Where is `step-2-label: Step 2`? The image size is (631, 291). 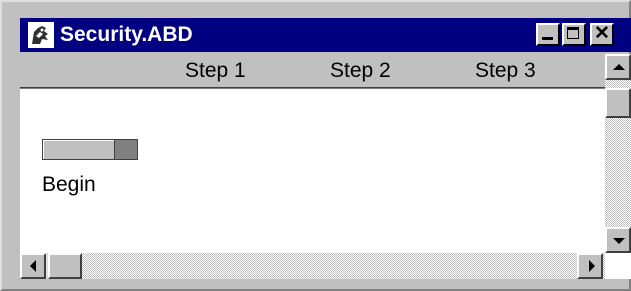 step-2-label: Step 2 is located at coordinates (360, 70).